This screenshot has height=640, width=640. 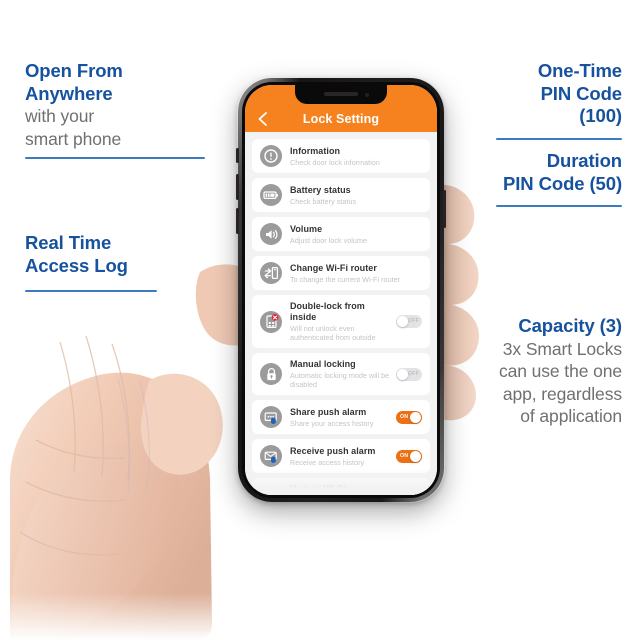 What do you see at coordinates (237, 155) in the screenshot?
I see `mute-switch` at bounding box center [237, 155].